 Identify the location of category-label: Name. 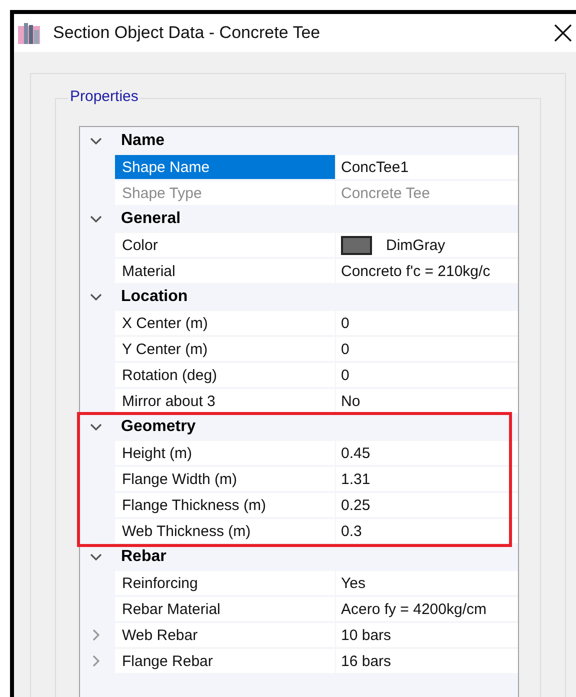
(143, 141).